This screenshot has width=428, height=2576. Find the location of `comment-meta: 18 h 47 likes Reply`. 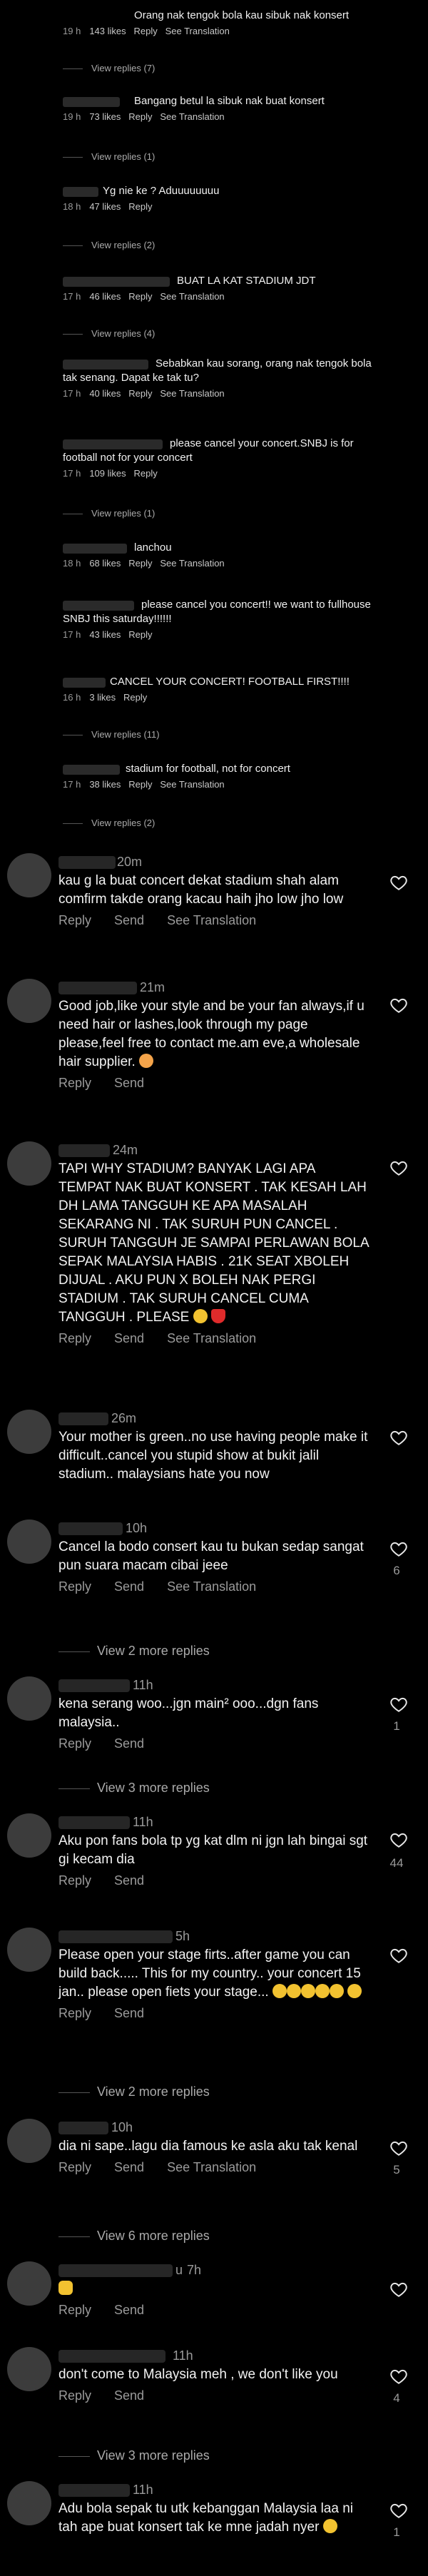

comment-meta: 18 h 47 likes Reply is located at coordinates (108, 206).